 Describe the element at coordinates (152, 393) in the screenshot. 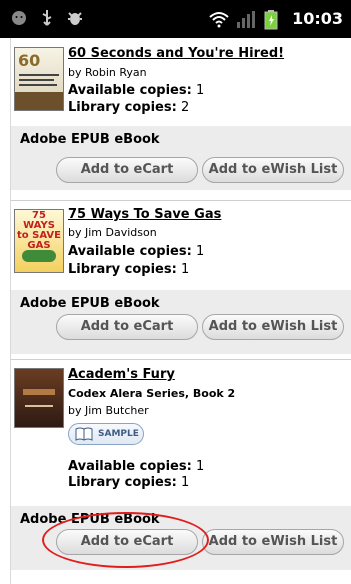

I see `book-series: Codex Alera Series, Book 2` at that location.